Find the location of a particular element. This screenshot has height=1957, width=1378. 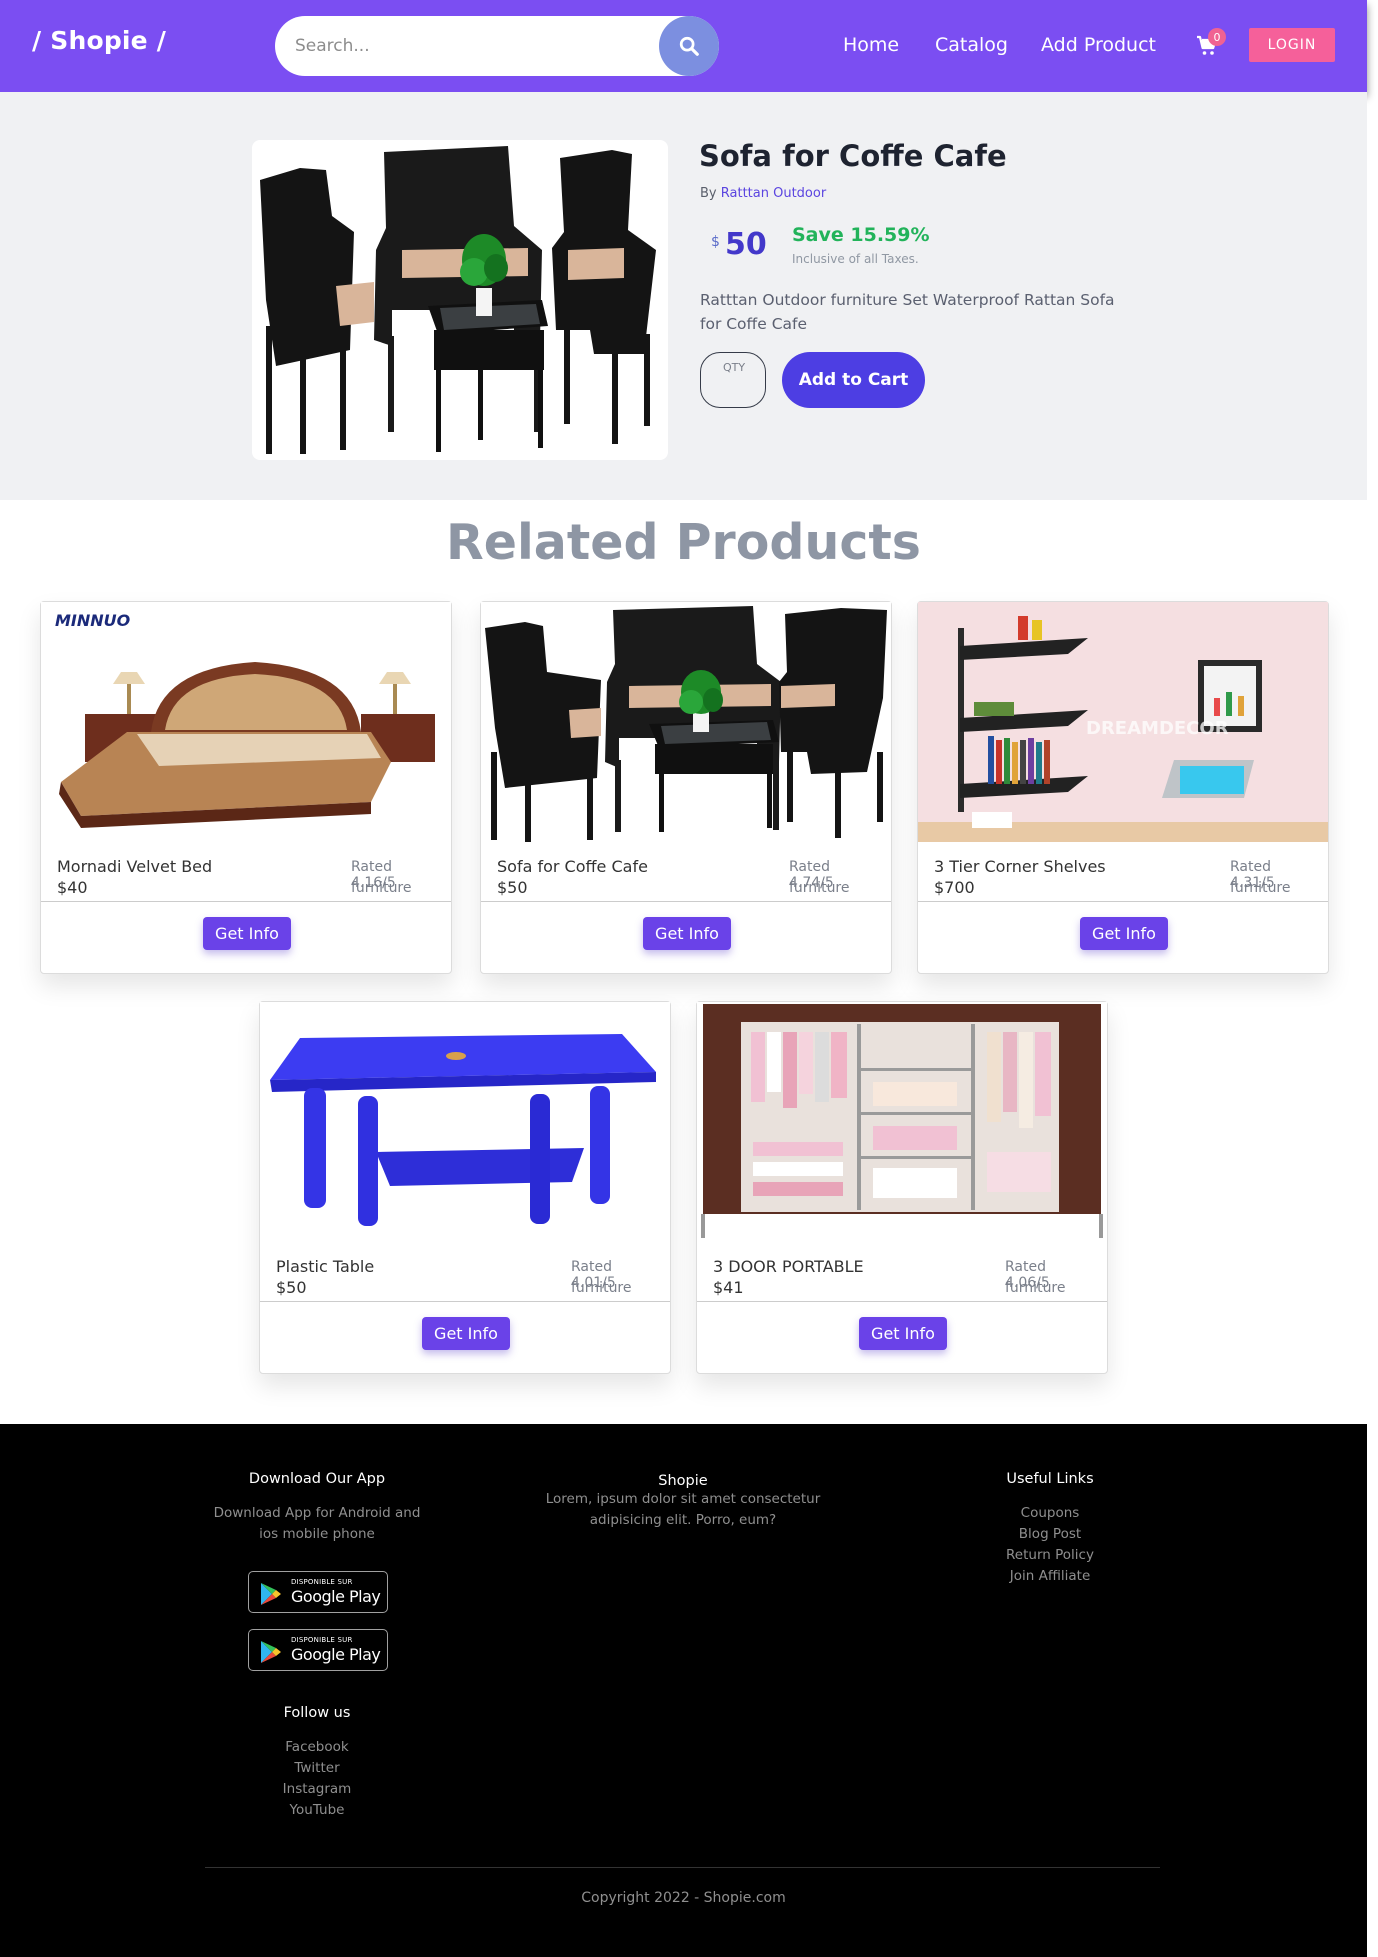

product-title: Sofa for Coffe Cafe is located at coordinates (853, 156).